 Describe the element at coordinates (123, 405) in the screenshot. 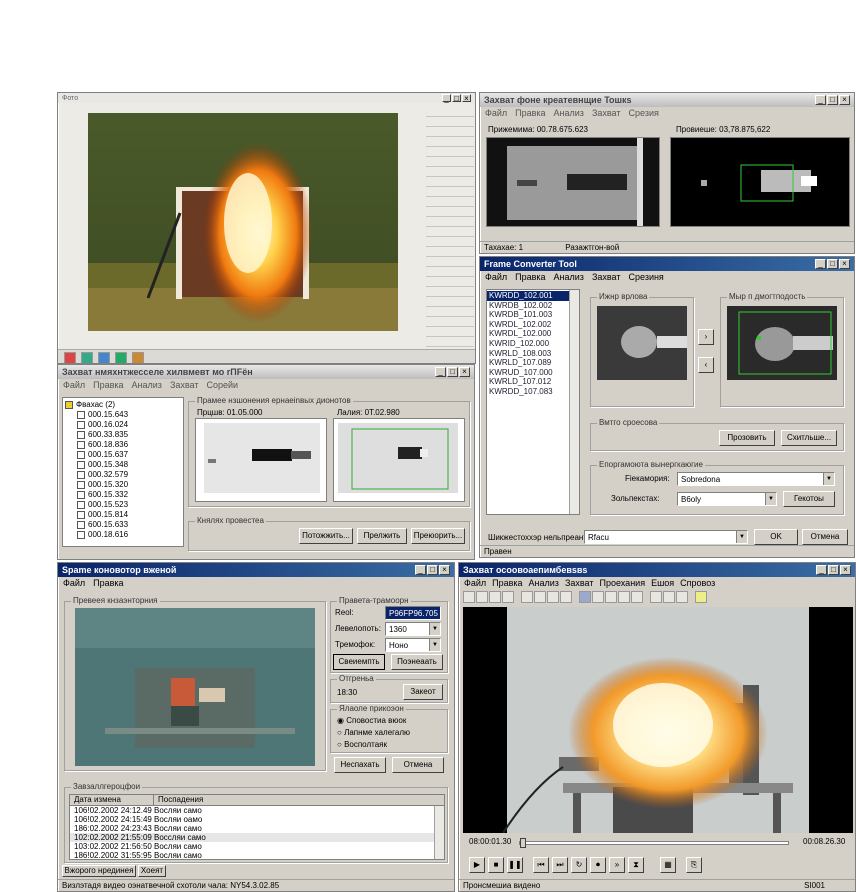

I see `tree-root: Фвахас (2)` at that location.